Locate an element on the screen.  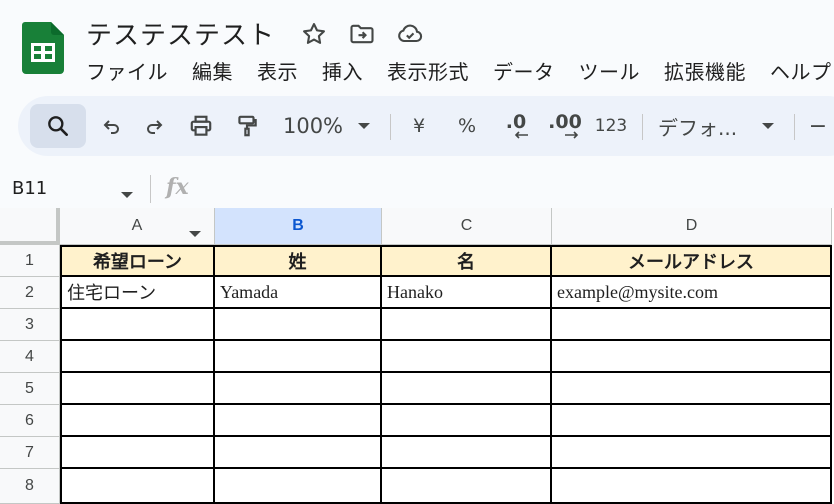
arrow-right-icon is located at coordinates (572, 135).